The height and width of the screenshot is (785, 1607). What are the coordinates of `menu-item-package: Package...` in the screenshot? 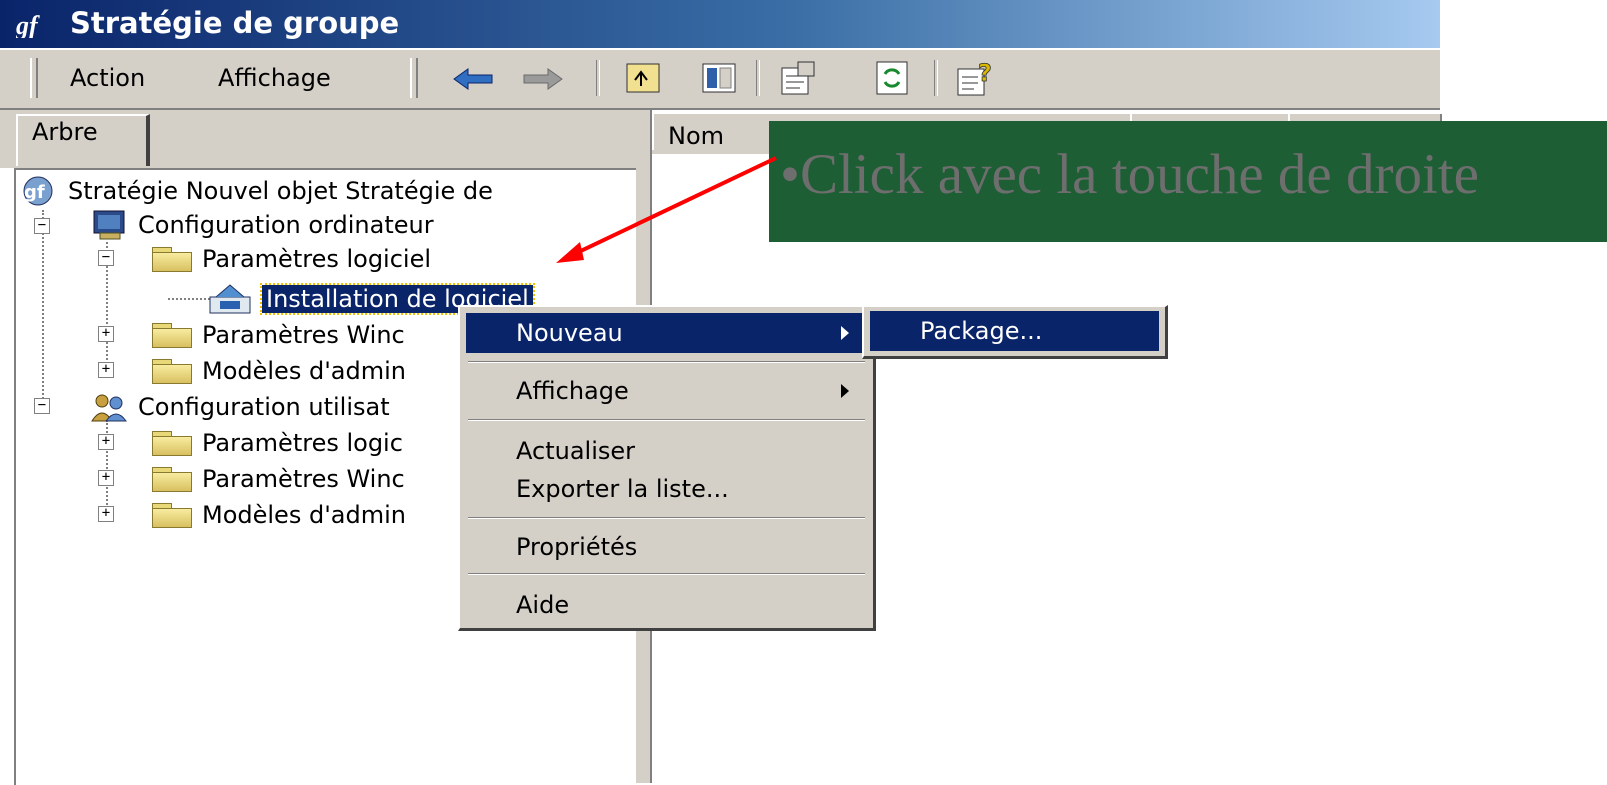 It's located at (1014, 331).